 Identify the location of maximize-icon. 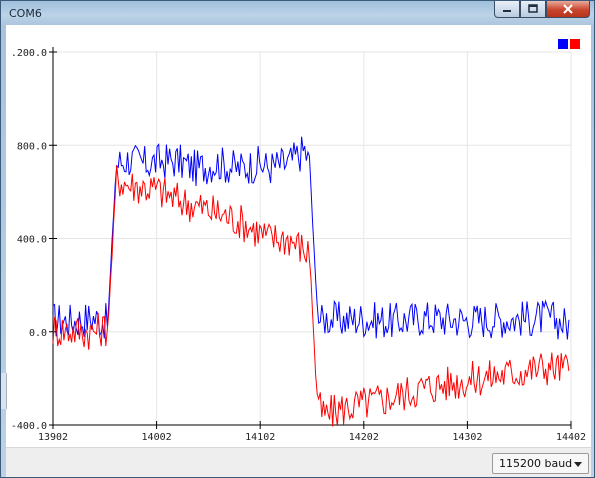
(533, 8).